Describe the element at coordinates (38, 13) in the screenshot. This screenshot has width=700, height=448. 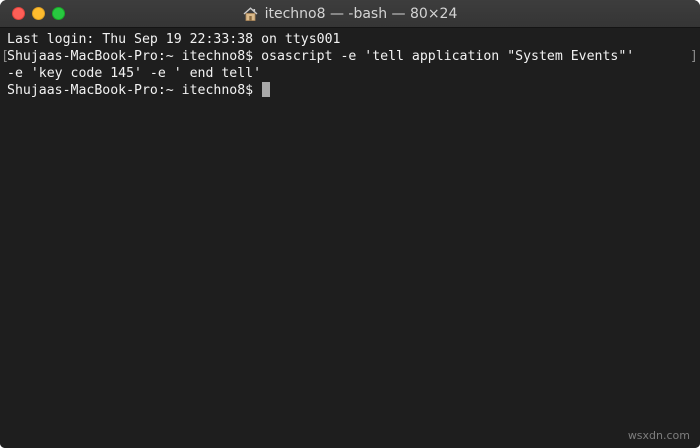
I see `minimize-button` at that location.